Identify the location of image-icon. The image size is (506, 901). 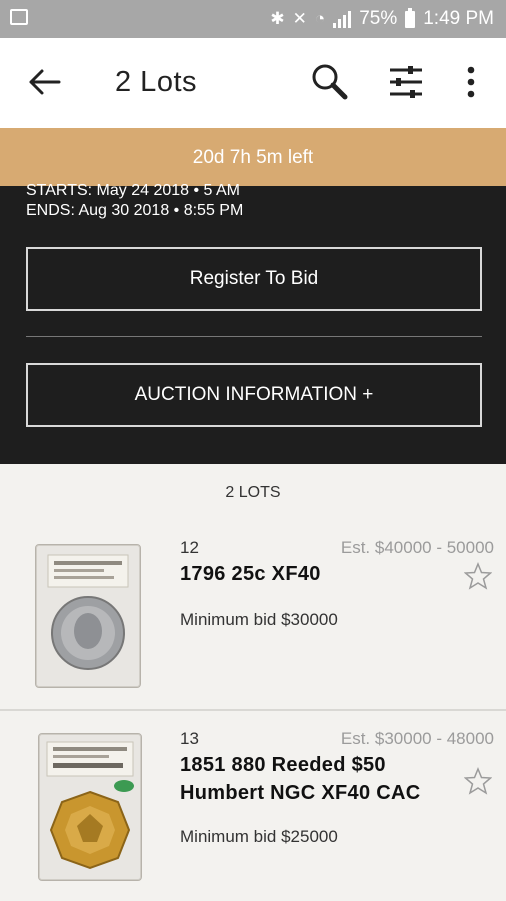
(19, 17).